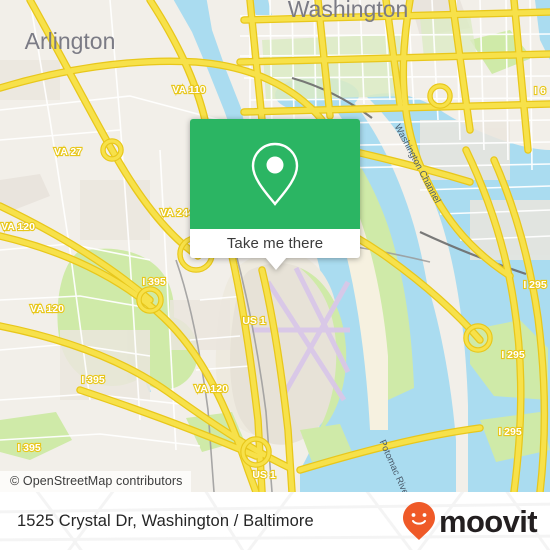  Describe the element at coordinates (177, 213) in the screenshot. I see `shield-va-244: VA 244` at that location.